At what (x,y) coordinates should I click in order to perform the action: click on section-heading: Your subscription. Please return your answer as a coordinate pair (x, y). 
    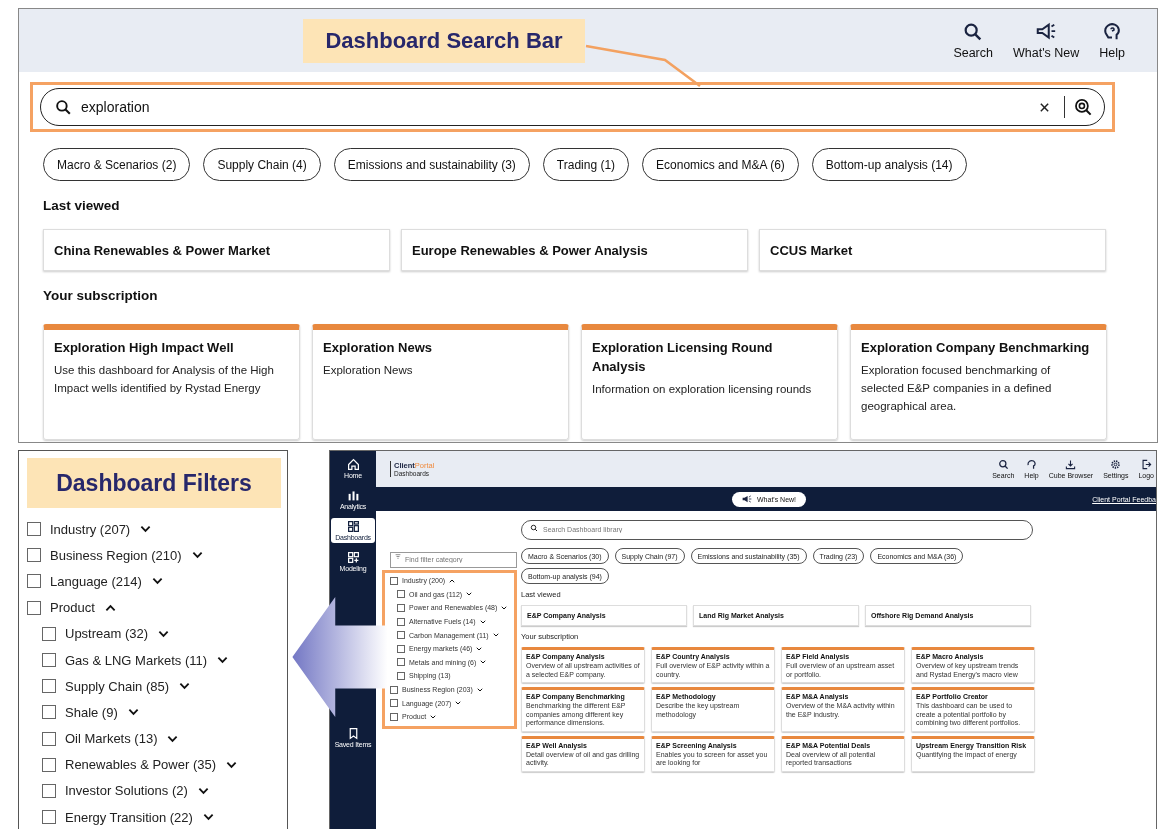
    Looking at the image, I should click on (101, 295).